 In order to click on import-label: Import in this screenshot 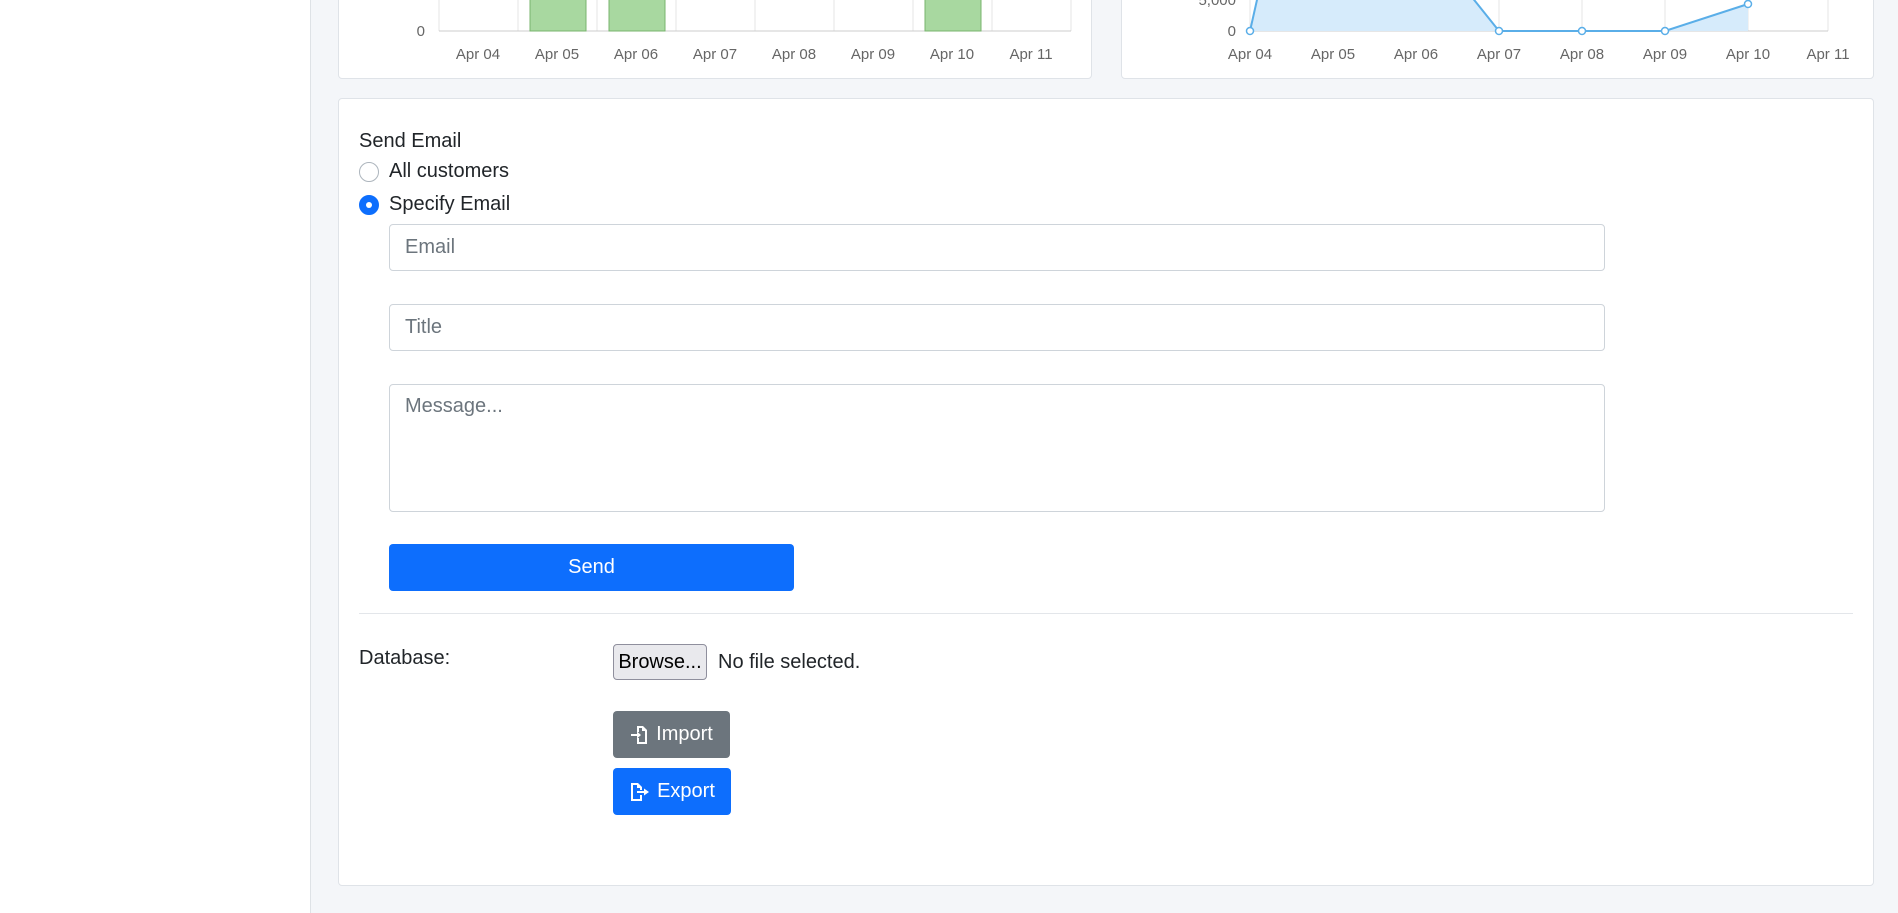, I will do `click(684, 734)`.